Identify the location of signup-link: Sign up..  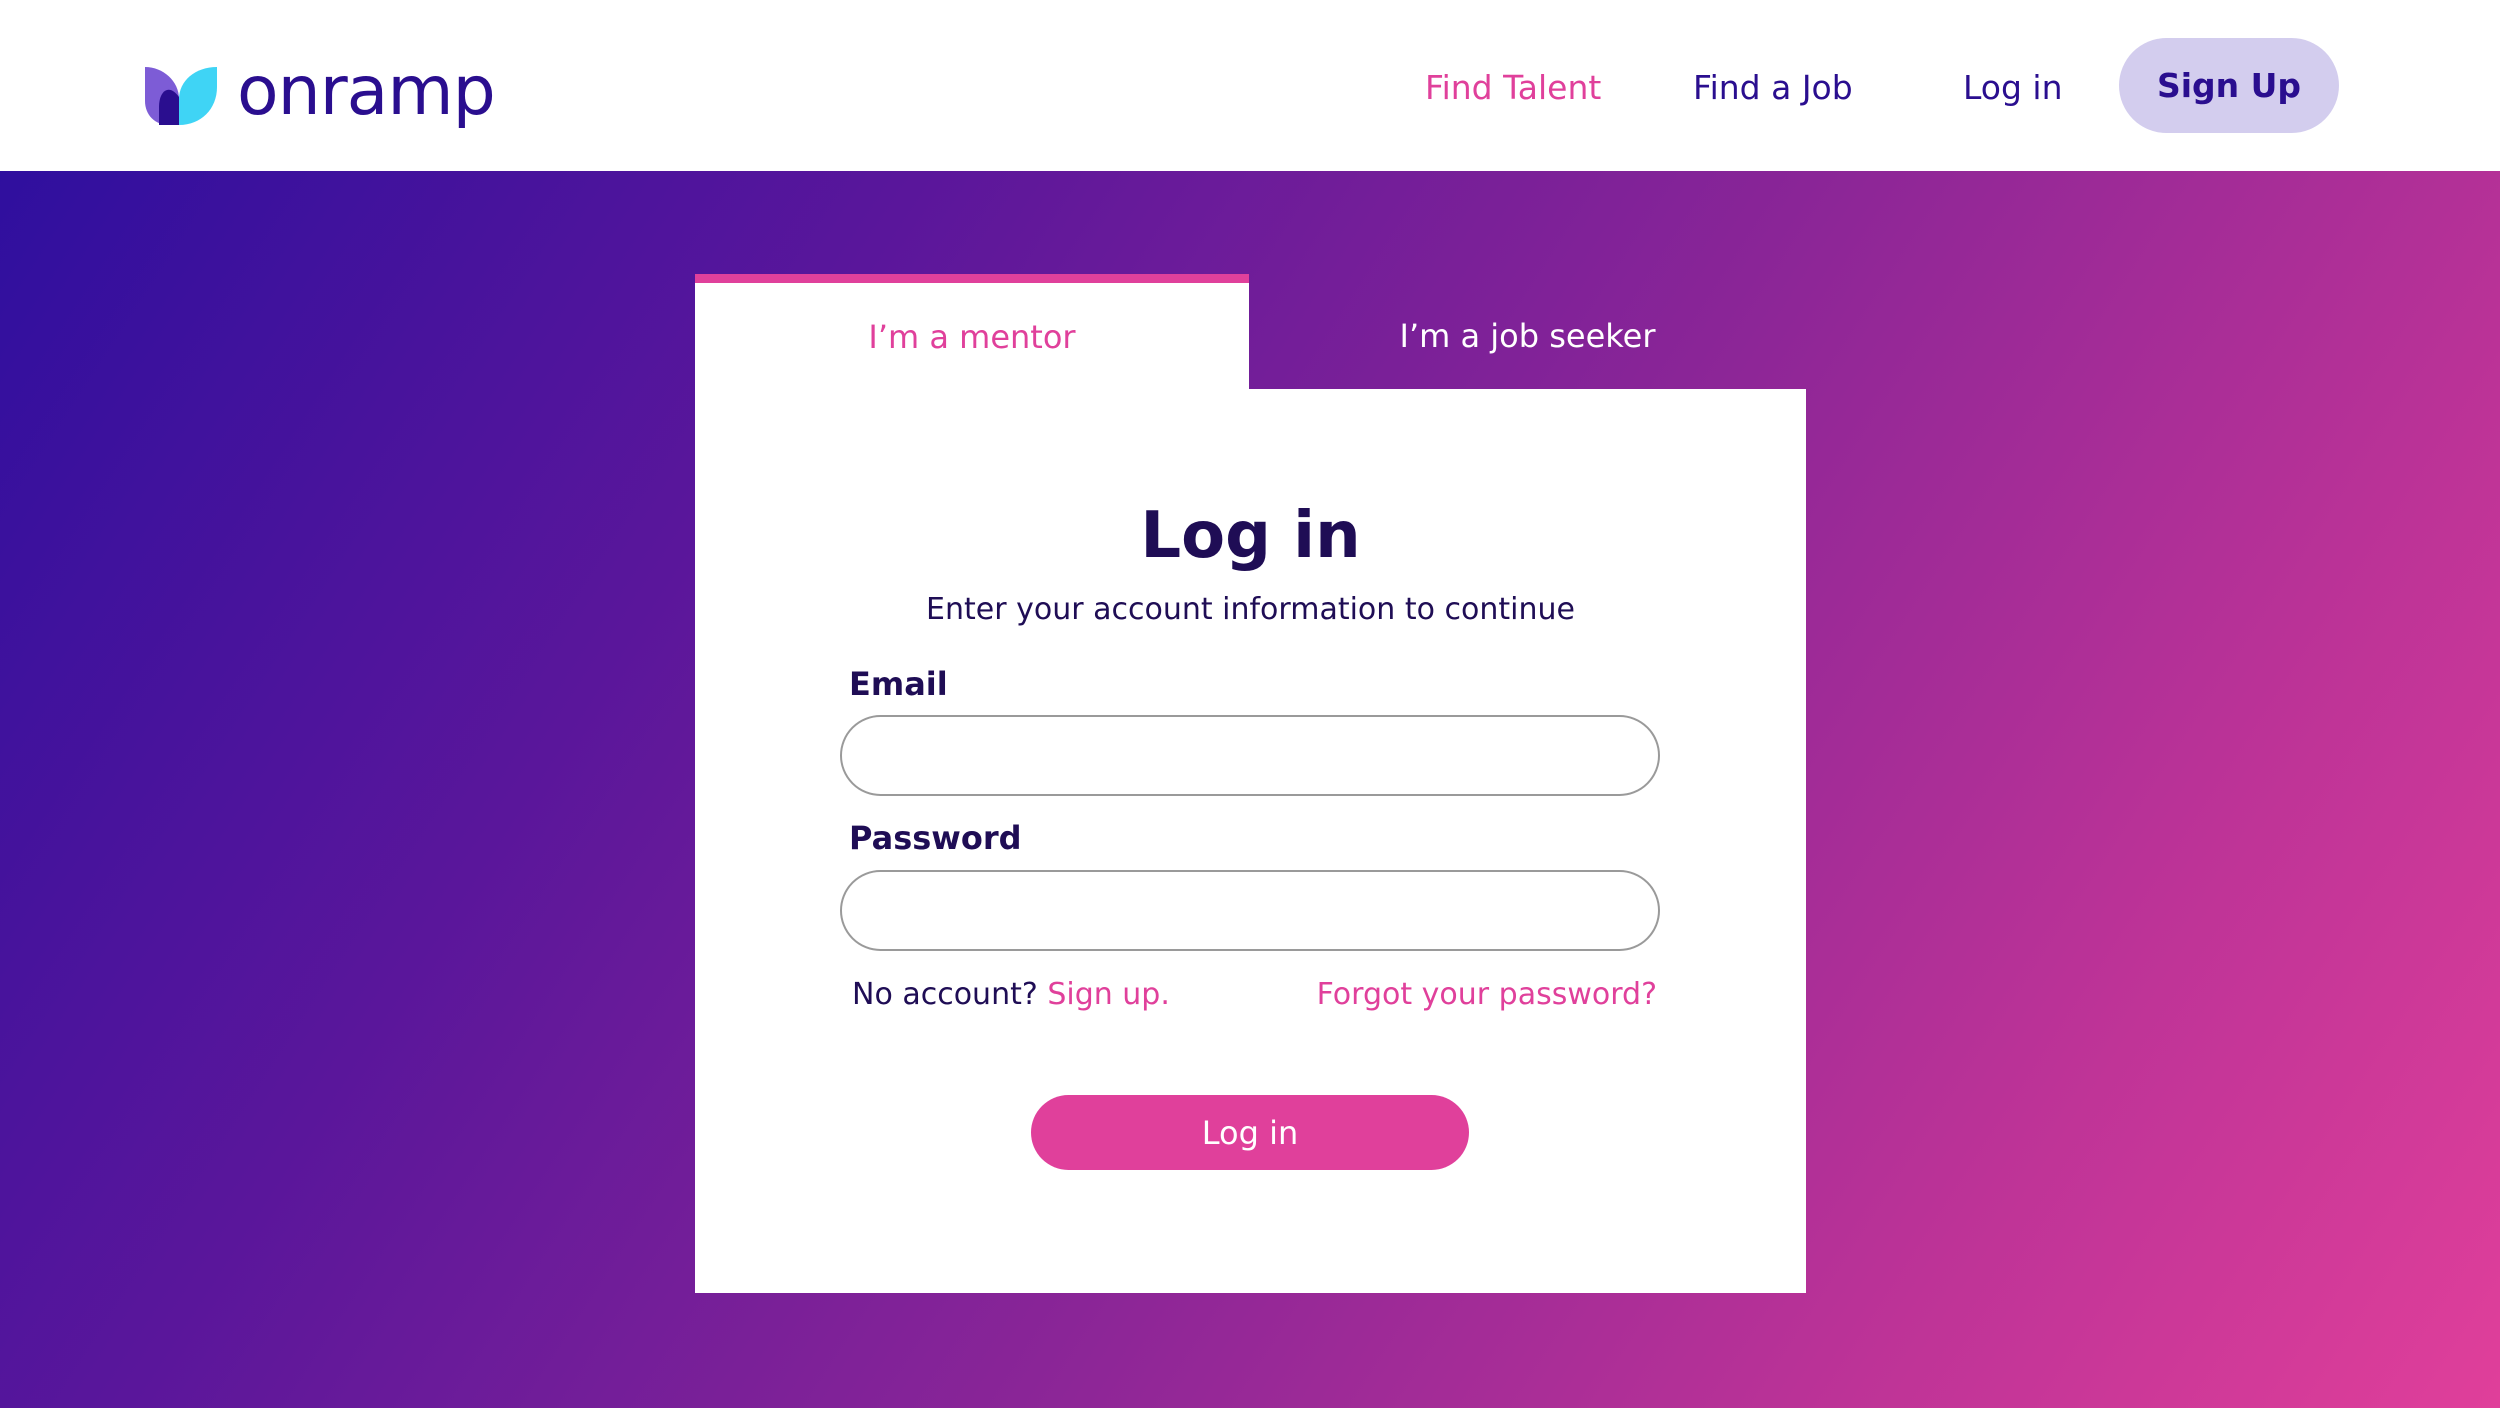
(1108, 994).